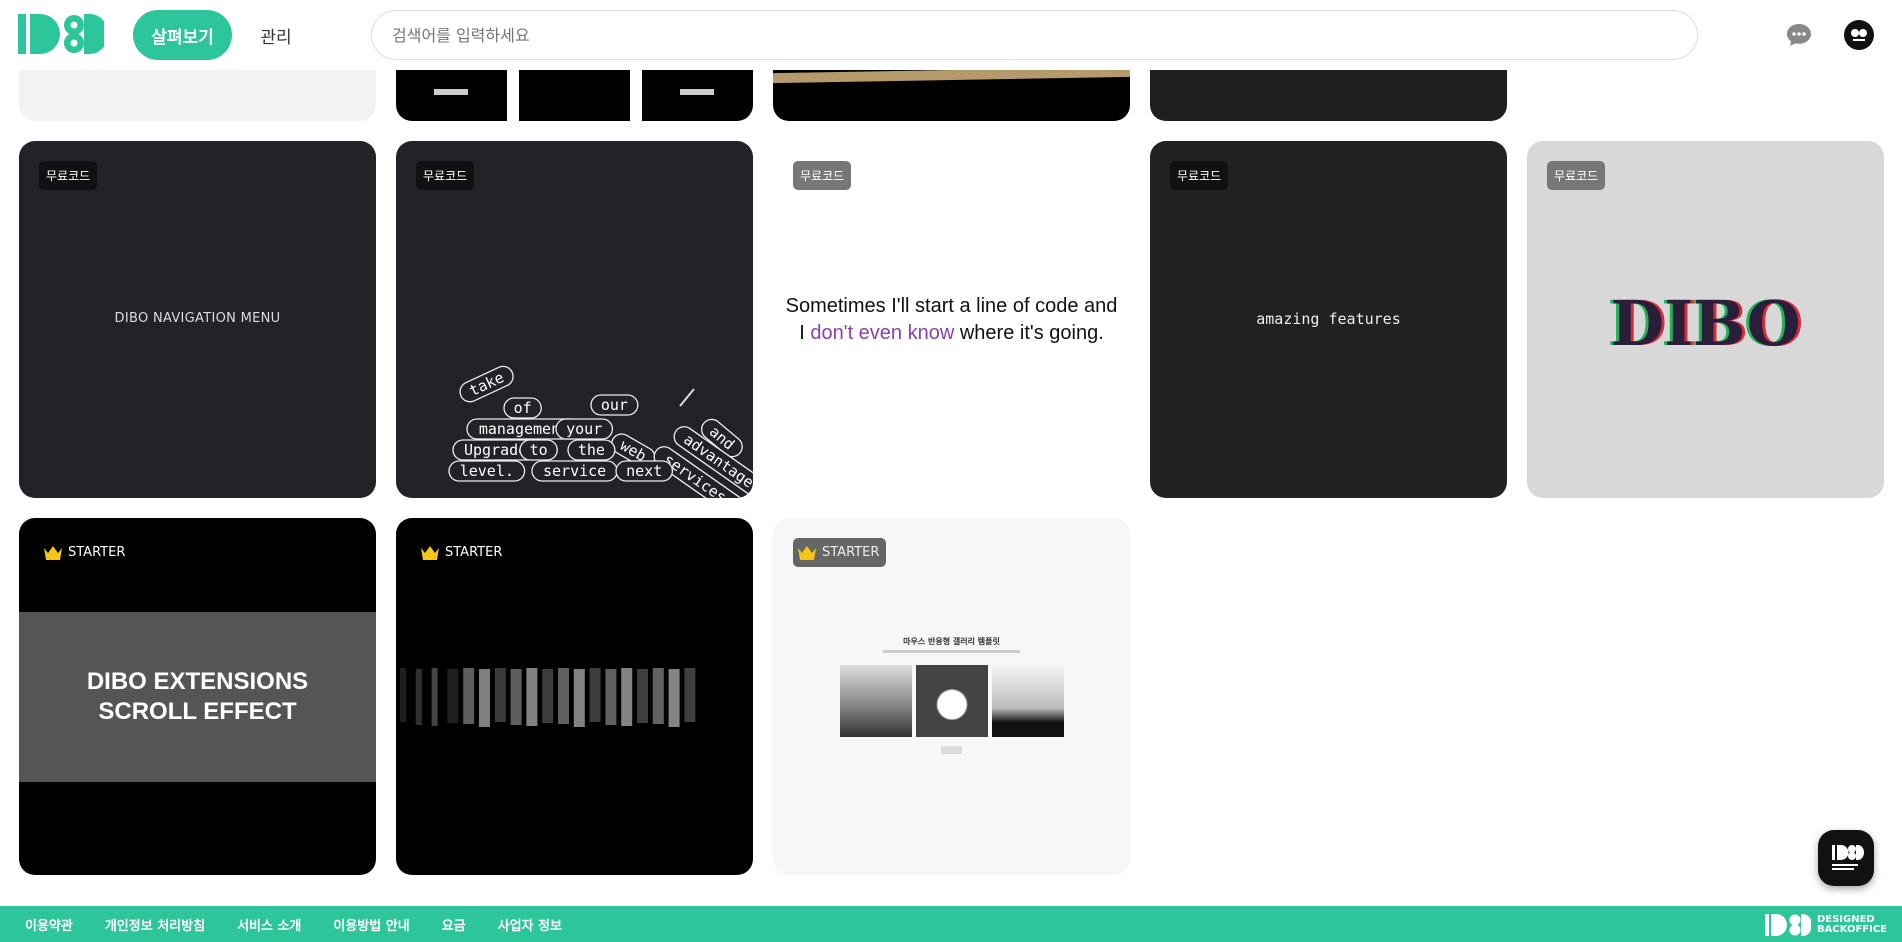 The width and height of the screenshot is (1902, 942). What do you see at coordinates (276, 35) in the screenshot?
I see `nav-manage-button: 관리` at bounding box center [276, 35].